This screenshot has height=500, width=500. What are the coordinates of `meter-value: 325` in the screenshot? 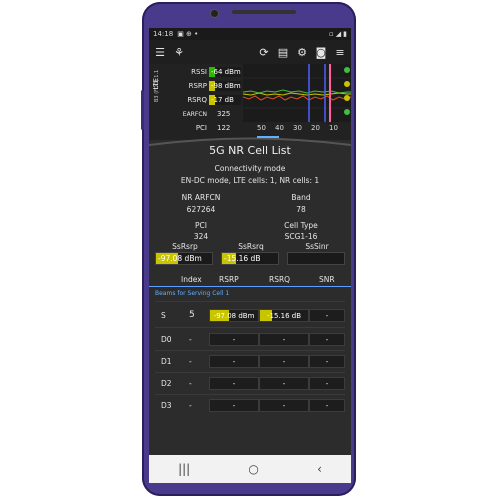 It's located at (224, 114).